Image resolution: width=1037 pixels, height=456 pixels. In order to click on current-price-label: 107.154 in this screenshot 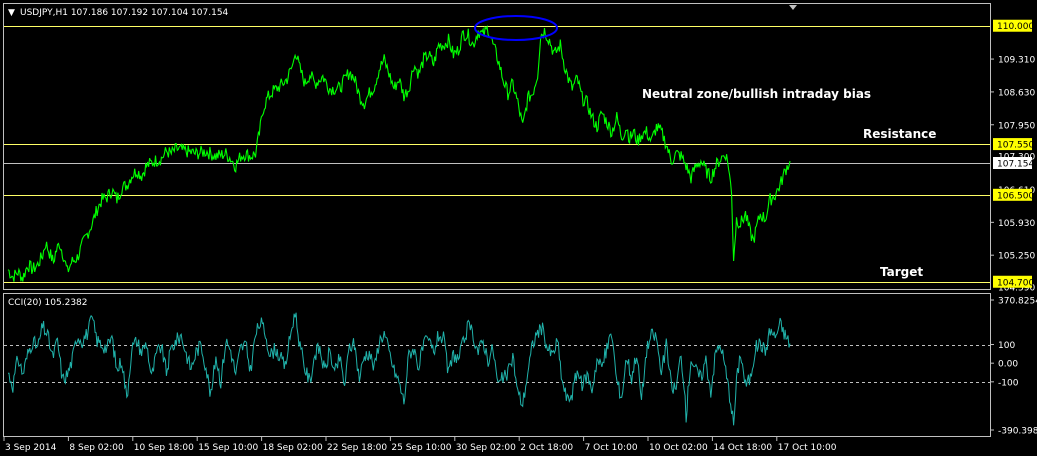, I will do `click(1015, 165)`.